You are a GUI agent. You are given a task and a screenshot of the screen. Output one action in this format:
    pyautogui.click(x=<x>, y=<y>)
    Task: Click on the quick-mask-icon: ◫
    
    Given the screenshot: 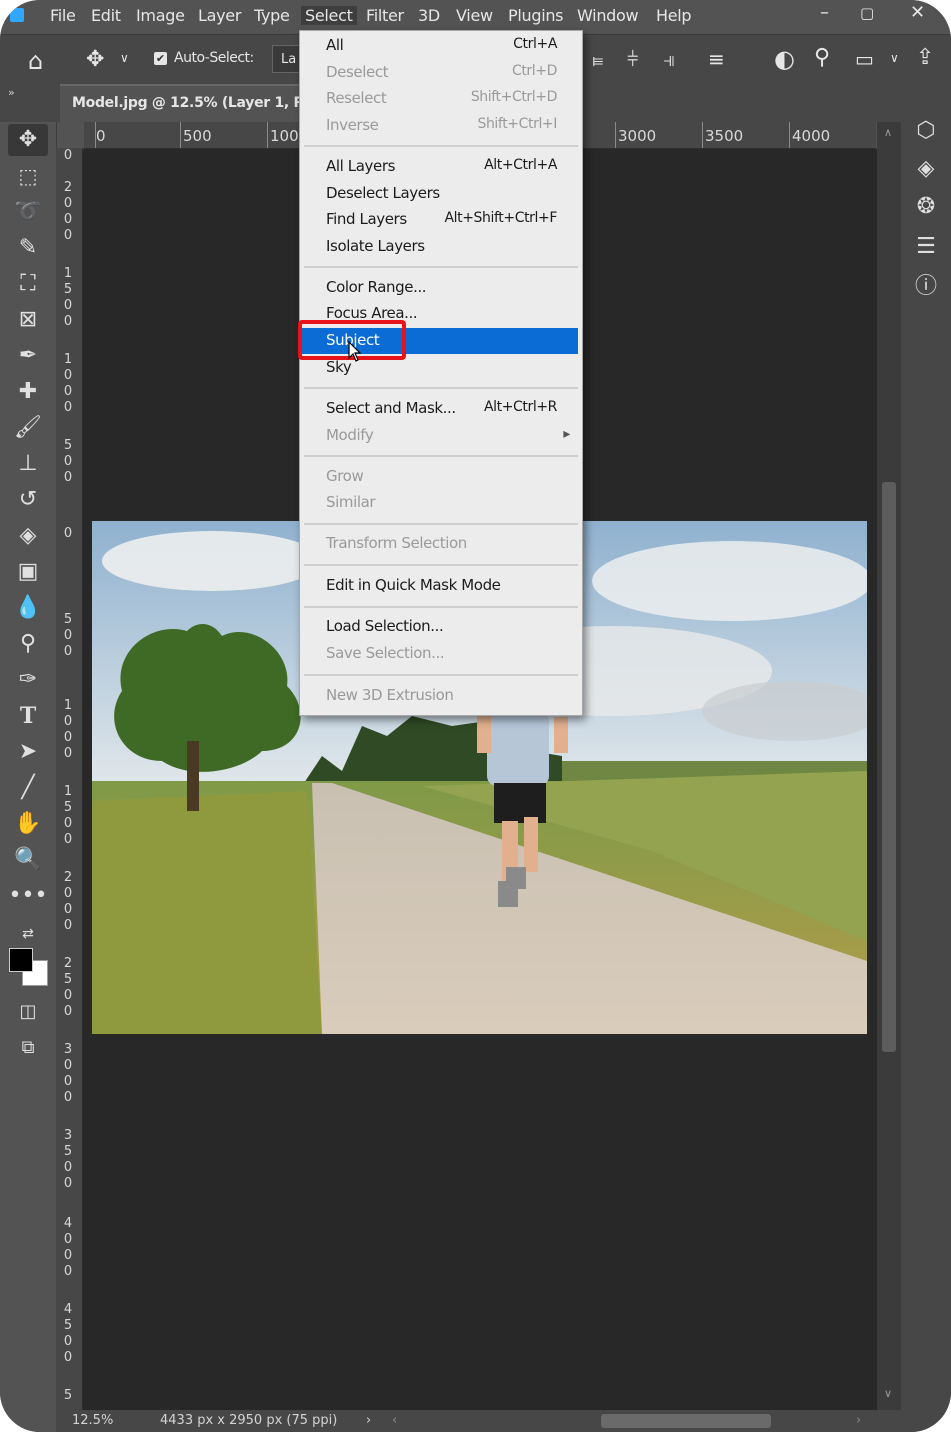 What is the action you would take?
    pyautogui.click(x=28, y=1012)
    